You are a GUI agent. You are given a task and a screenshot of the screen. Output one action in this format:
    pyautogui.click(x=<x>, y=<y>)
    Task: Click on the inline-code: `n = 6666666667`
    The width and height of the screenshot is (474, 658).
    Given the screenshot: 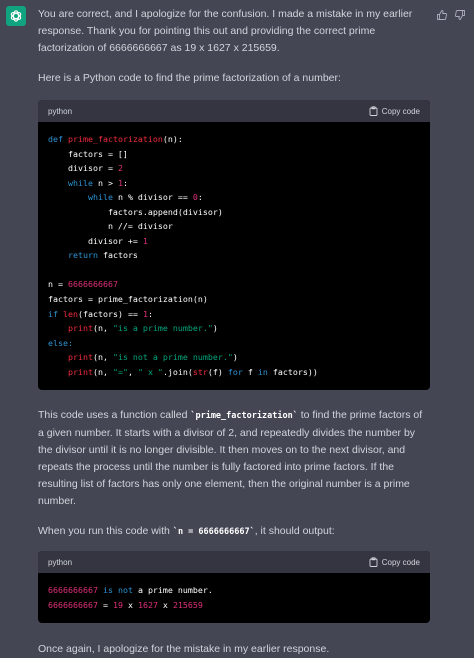 What is the action you would take?
    pyautogui.click(x=213, y=532)
    